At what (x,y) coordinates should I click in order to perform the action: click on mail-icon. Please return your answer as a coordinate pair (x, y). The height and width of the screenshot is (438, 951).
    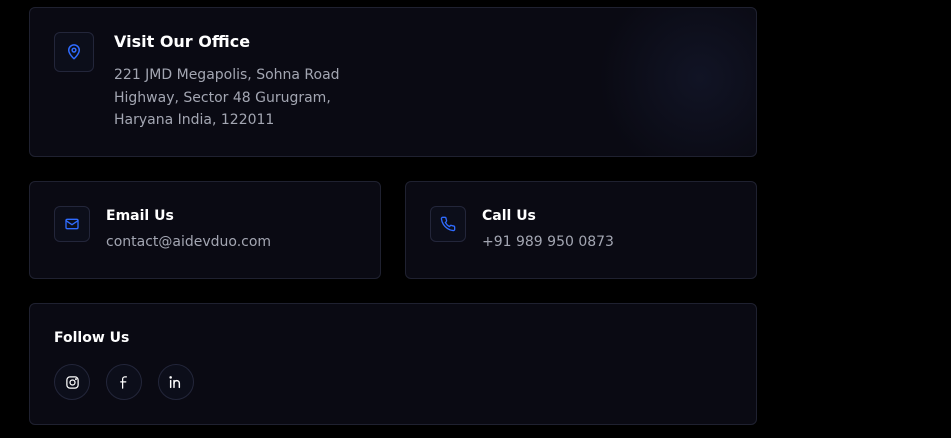
    Looking at the image, I should click on (72, 224).